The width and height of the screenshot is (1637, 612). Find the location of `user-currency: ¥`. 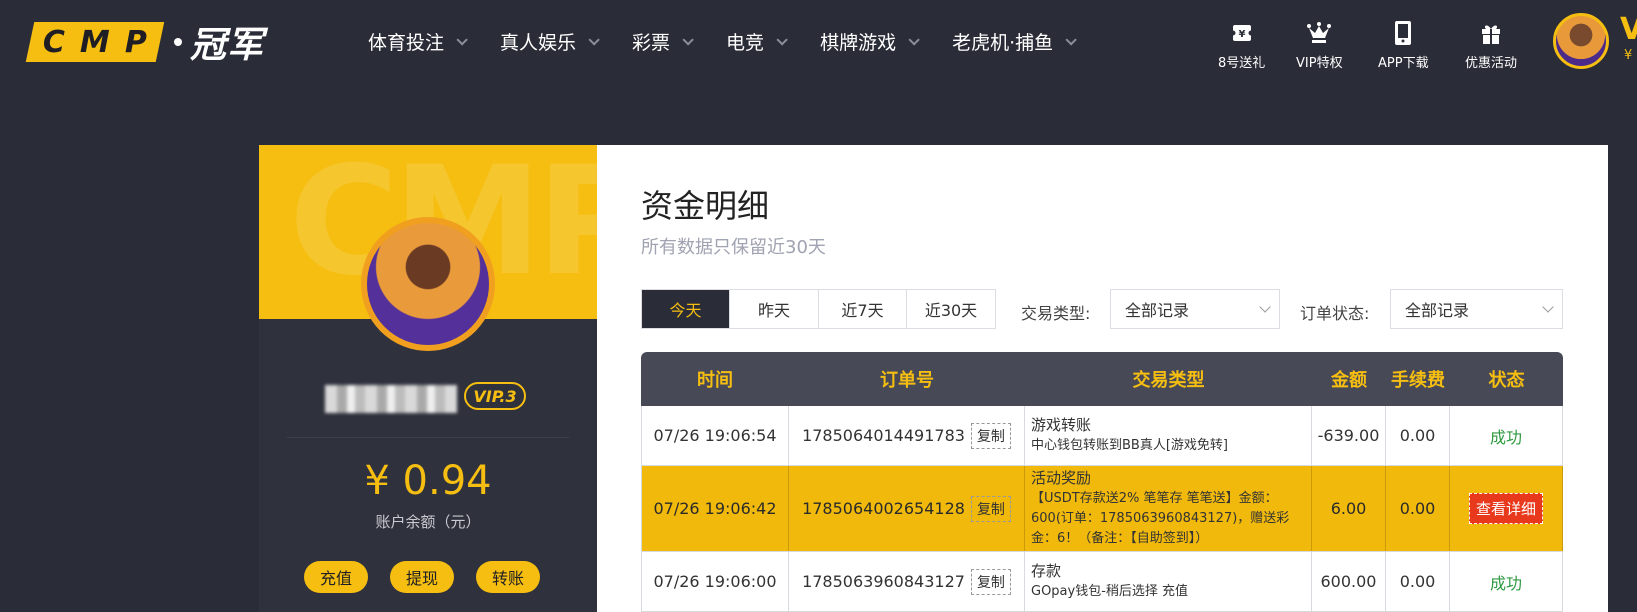

user-currency: ¥ is located at coordinates (1628, 55).